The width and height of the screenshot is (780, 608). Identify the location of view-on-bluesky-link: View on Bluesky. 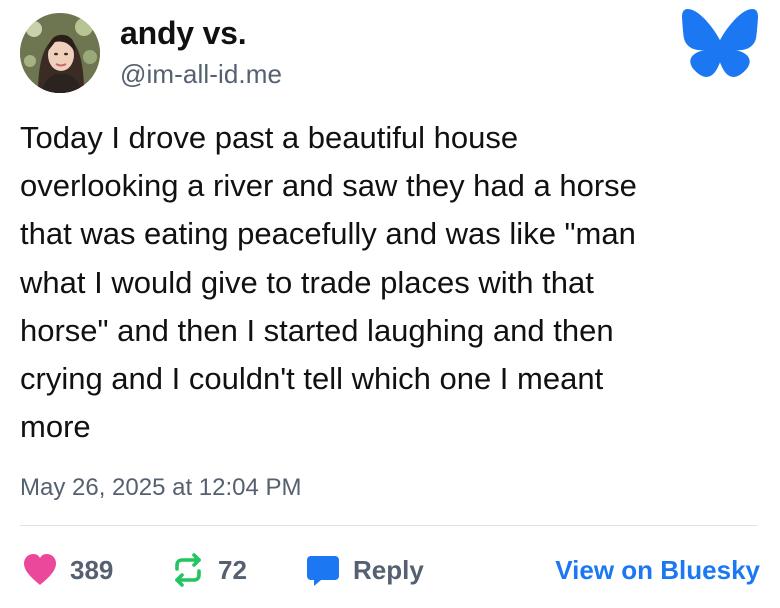
(657, 570).